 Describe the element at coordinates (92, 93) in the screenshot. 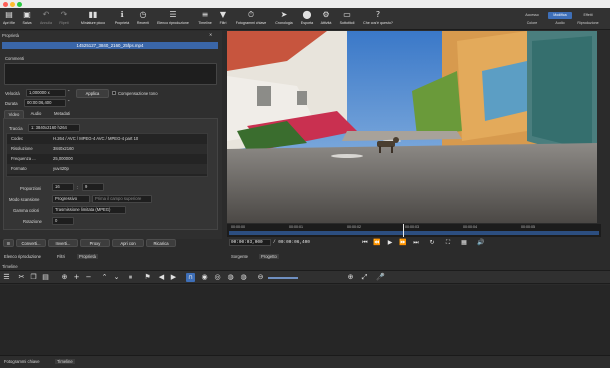

I see `apply-button: Applica` at that location.